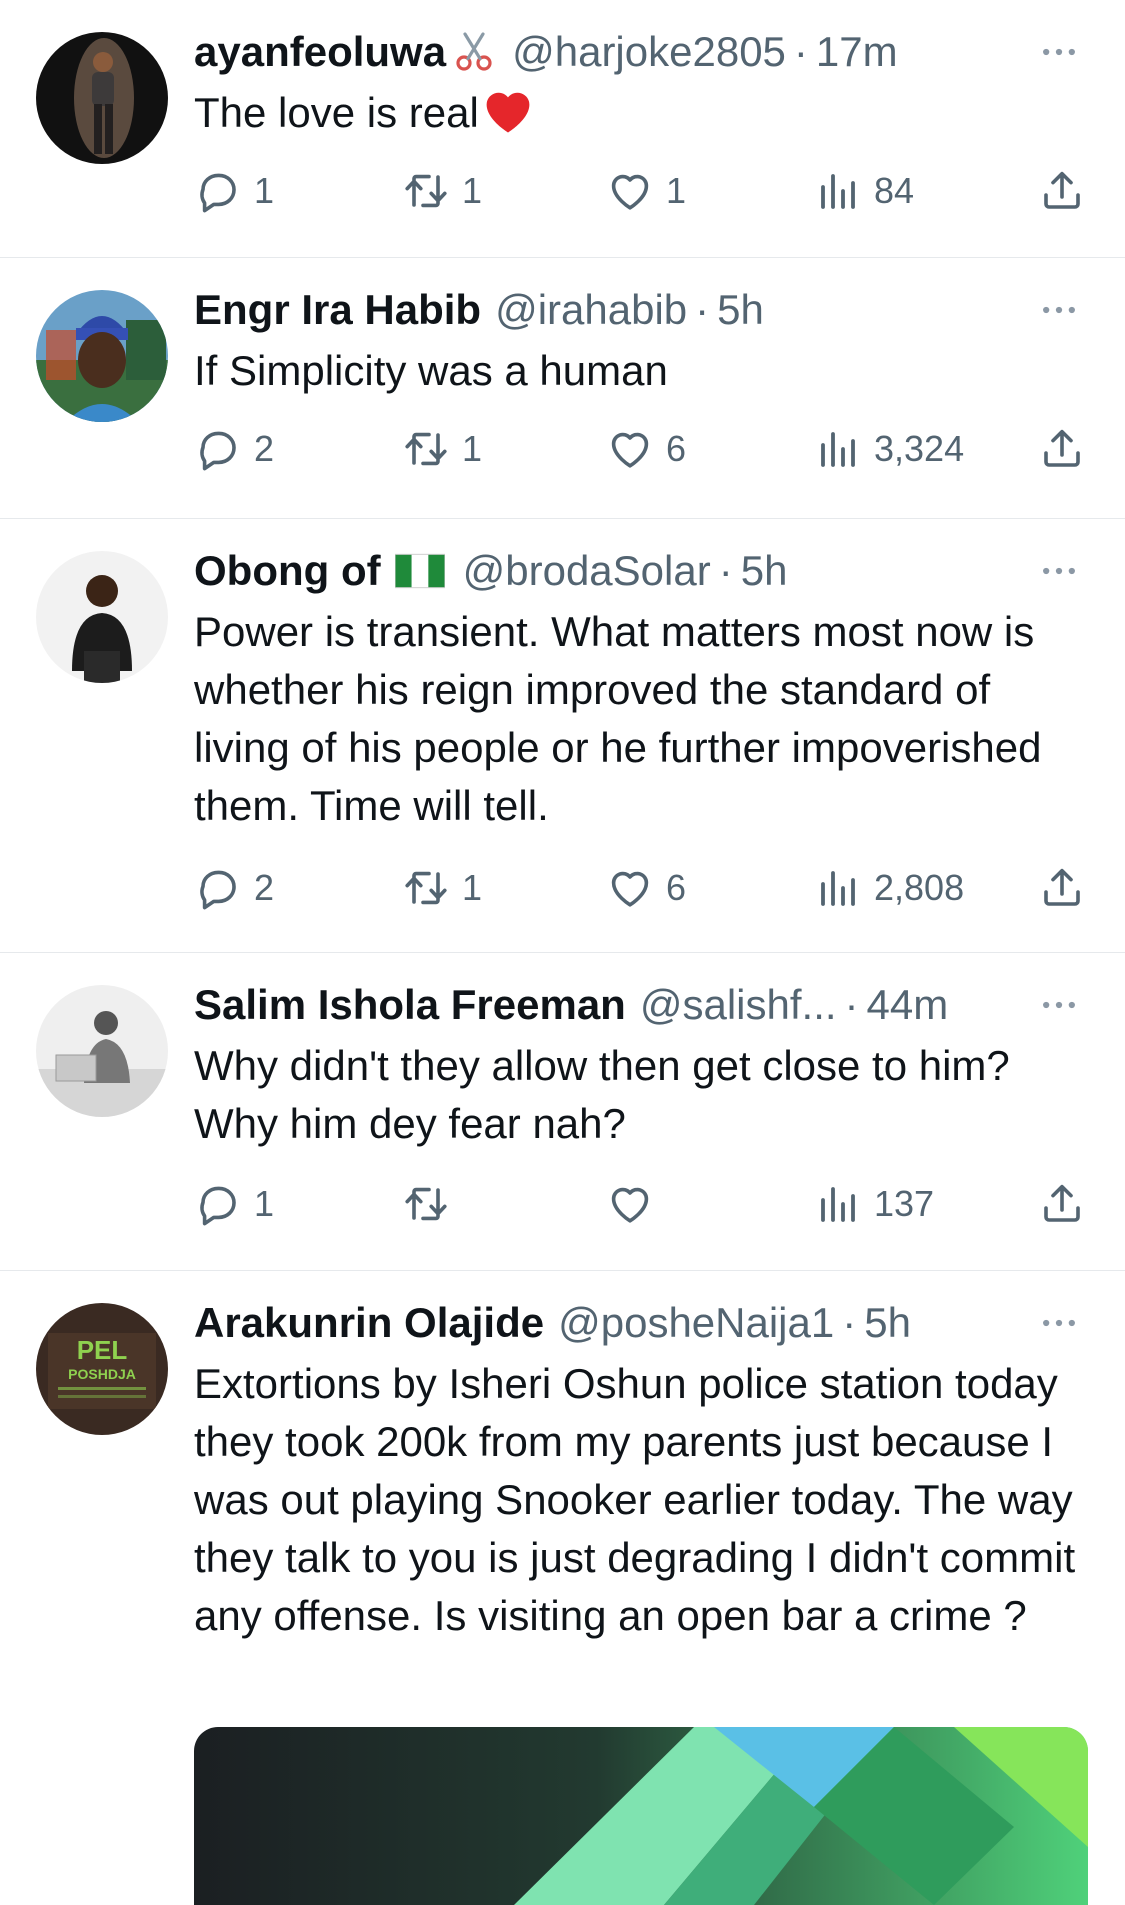  What do you see at coordinates (432, 1204) in the screenshot?
I see `retweet-button` at bounding box center [432, 1204].